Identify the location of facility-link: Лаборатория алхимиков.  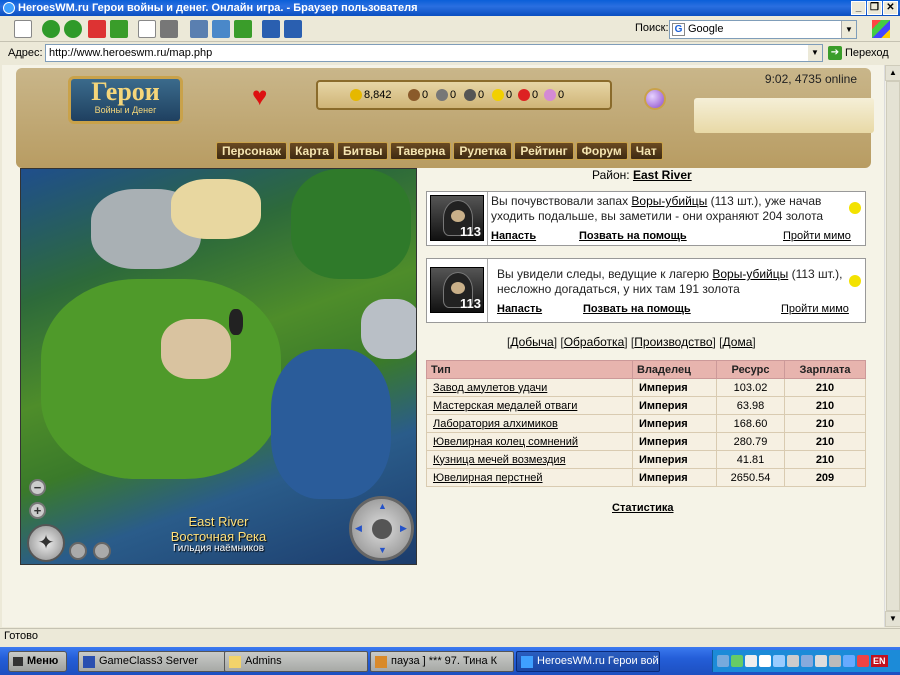
(495, 424).